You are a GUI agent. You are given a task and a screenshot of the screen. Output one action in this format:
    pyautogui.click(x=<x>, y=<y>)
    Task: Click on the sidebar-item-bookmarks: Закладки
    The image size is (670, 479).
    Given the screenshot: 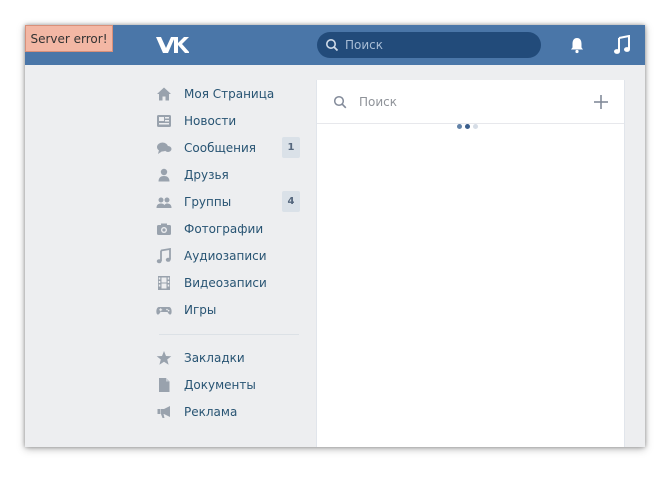 What is the action you would take?
    pyautogui.click(x=228, y=357)
    